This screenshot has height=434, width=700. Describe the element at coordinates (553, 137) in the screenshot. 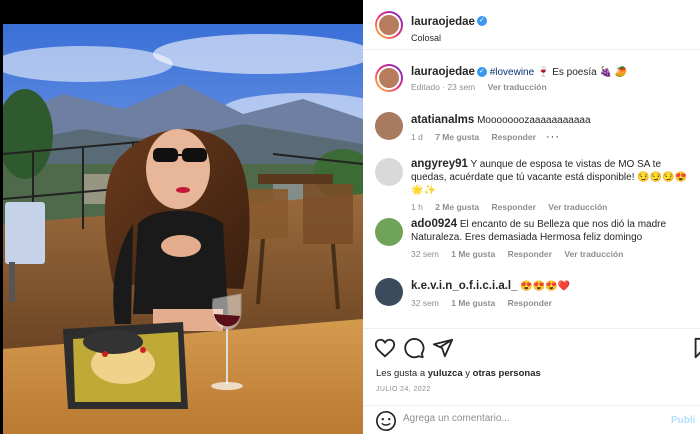

I see `comment-options-icon: ···` at that location.